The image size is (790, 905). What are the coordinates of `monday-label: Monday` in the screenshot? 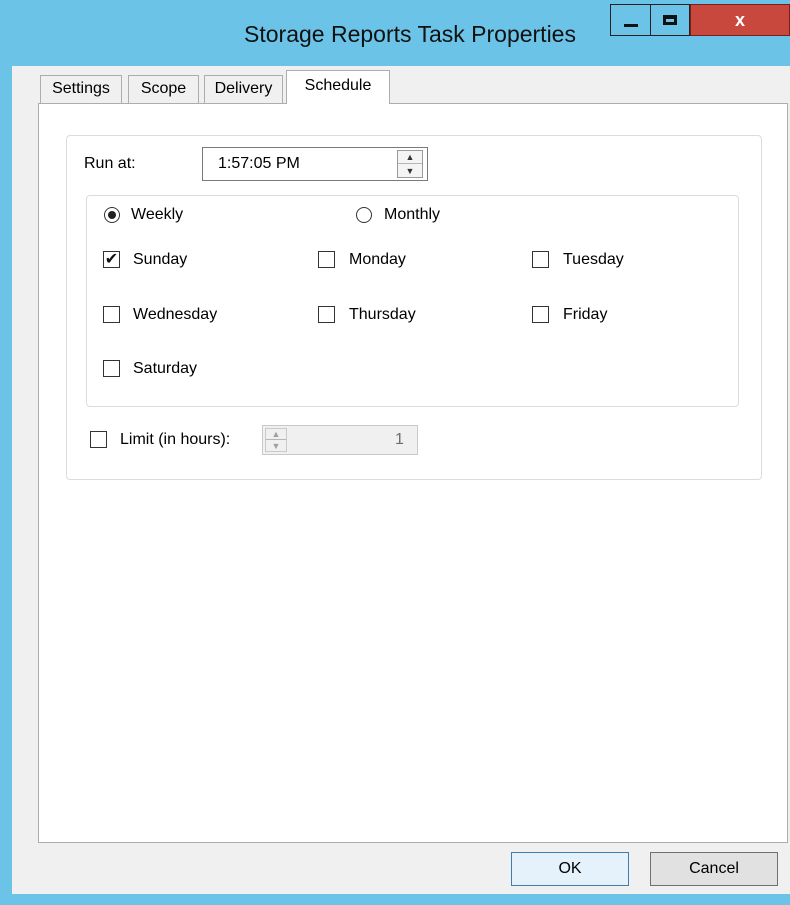 It's located at (377, 260).